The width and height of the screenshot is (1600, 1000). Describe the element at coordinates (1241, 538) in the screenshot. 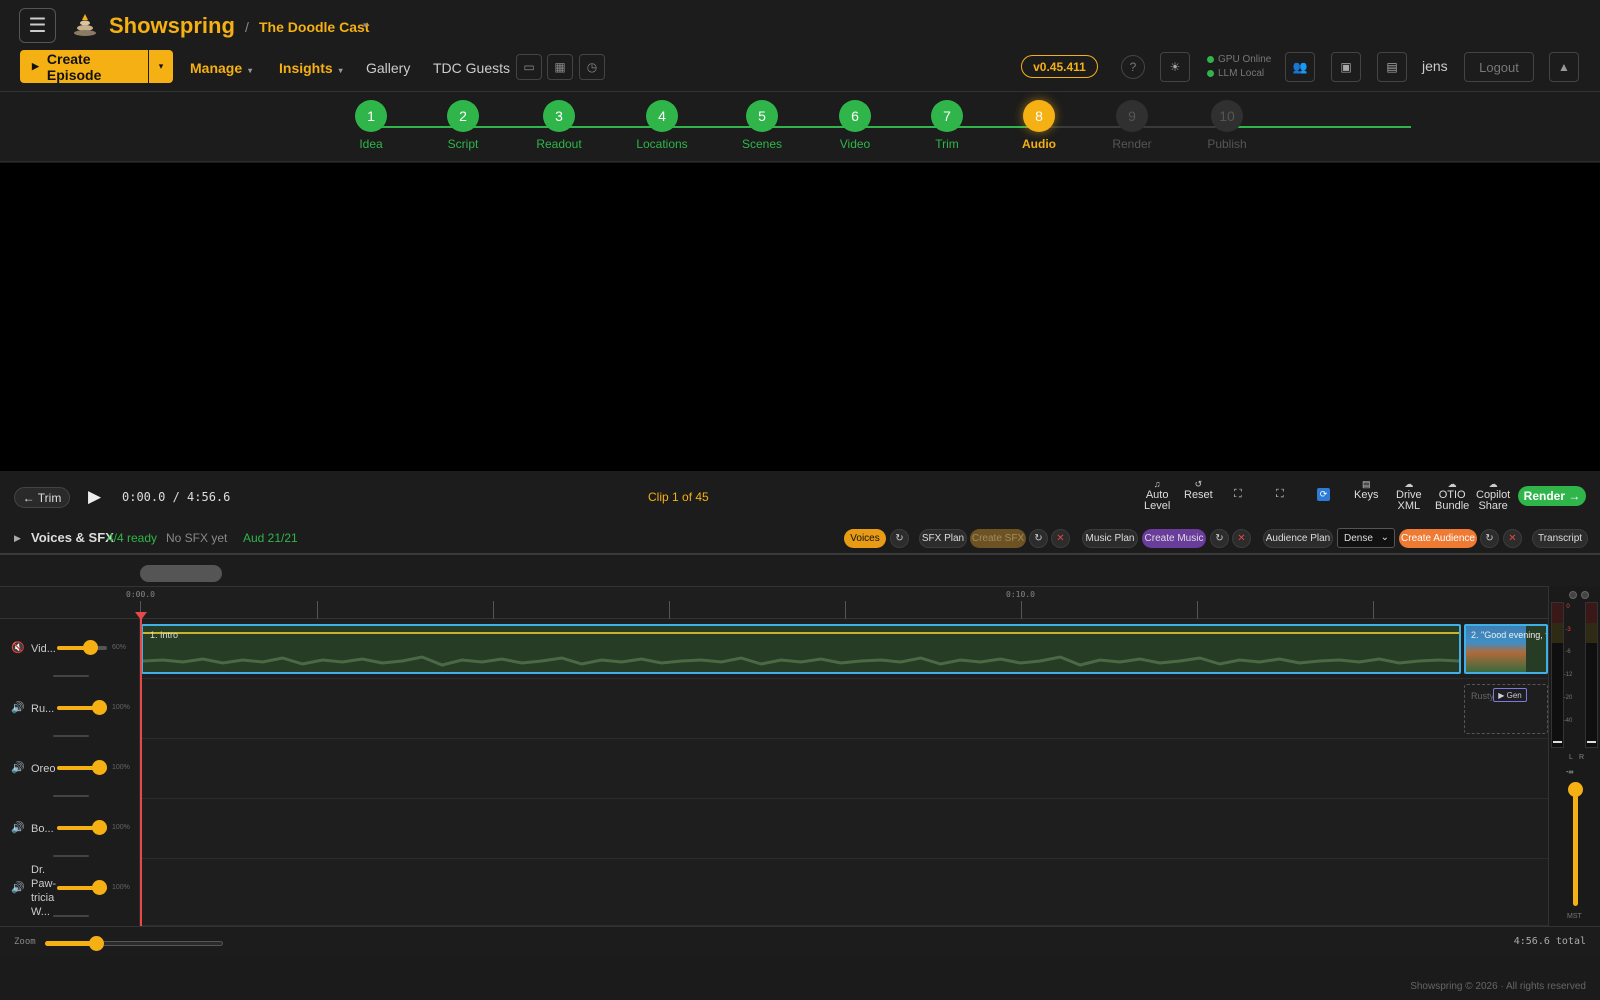

I see `music-clear-icon: ✕` at that location.